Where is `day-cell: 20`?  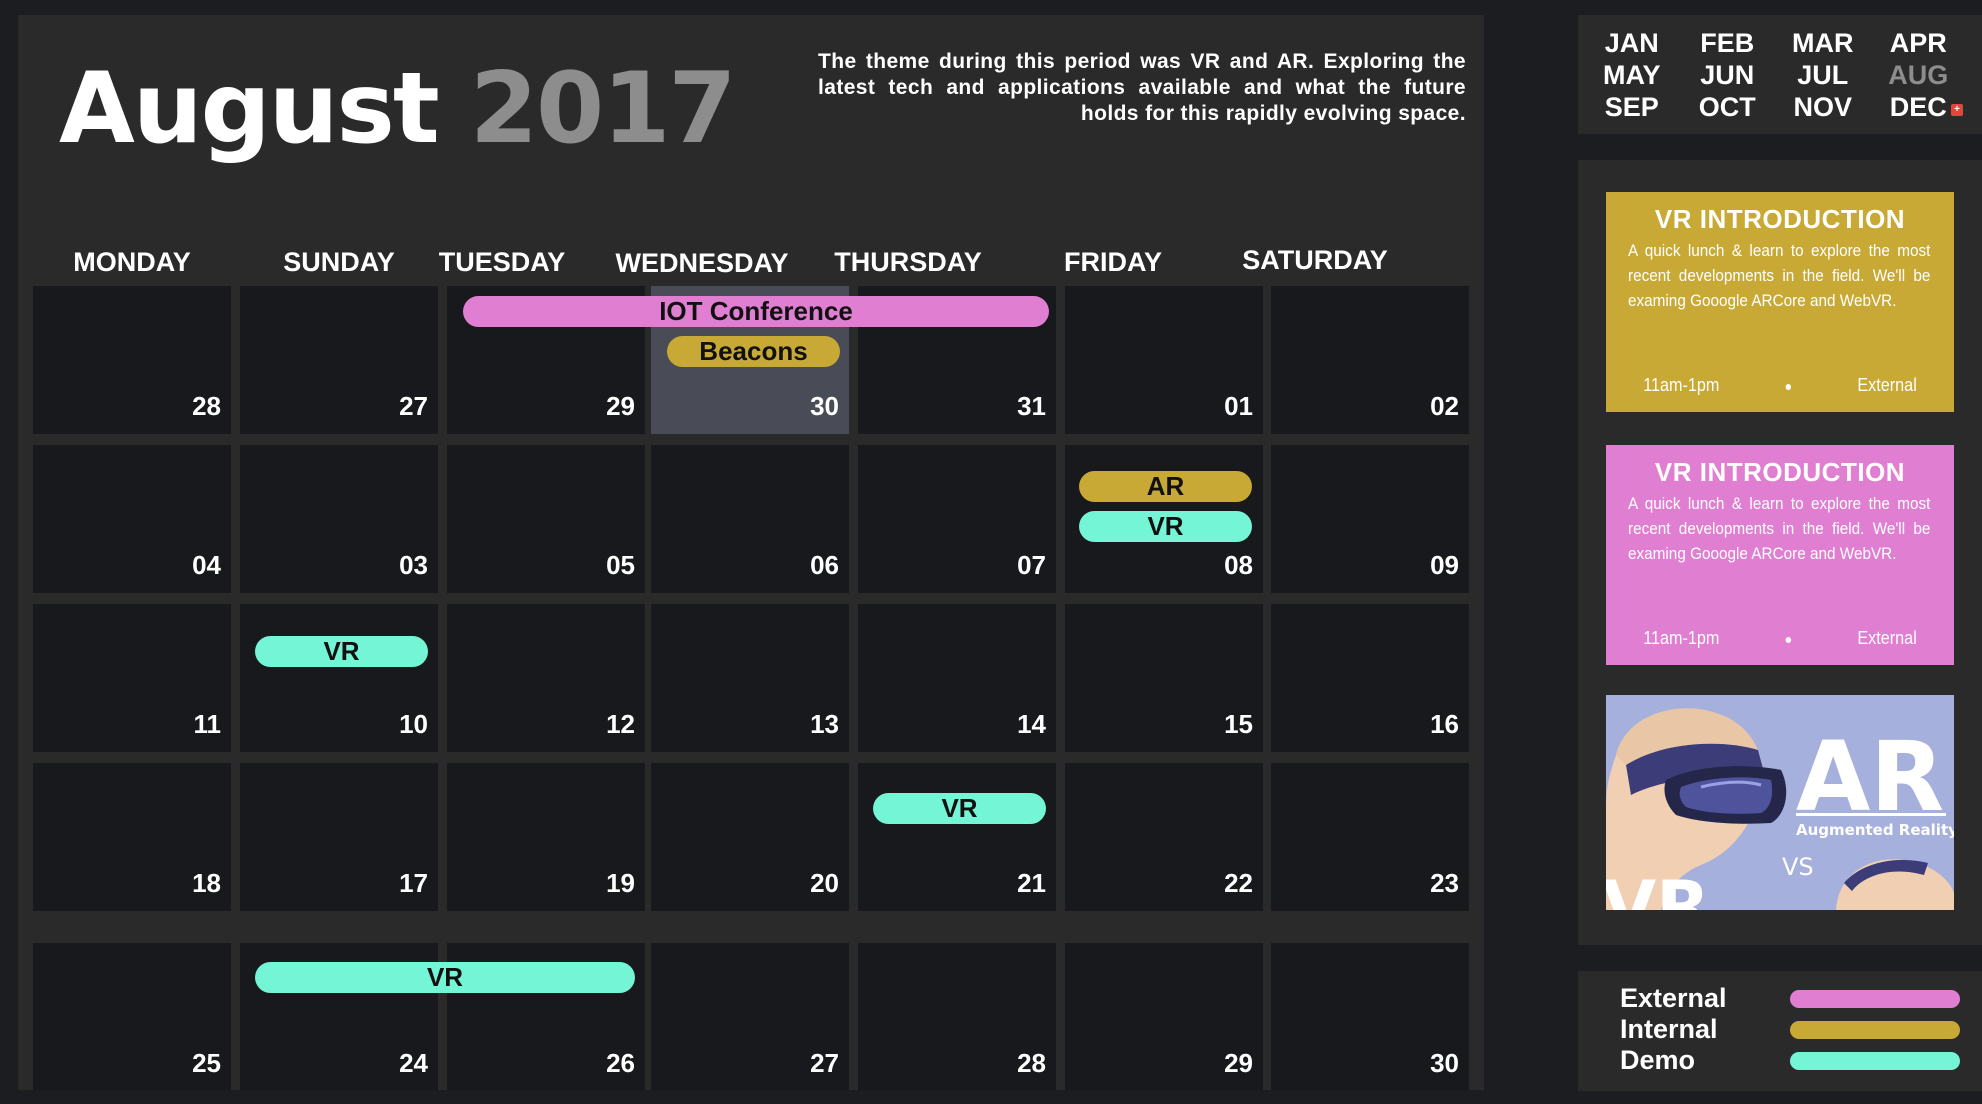 day-cell: 20 is located at coordinates (750, 837).